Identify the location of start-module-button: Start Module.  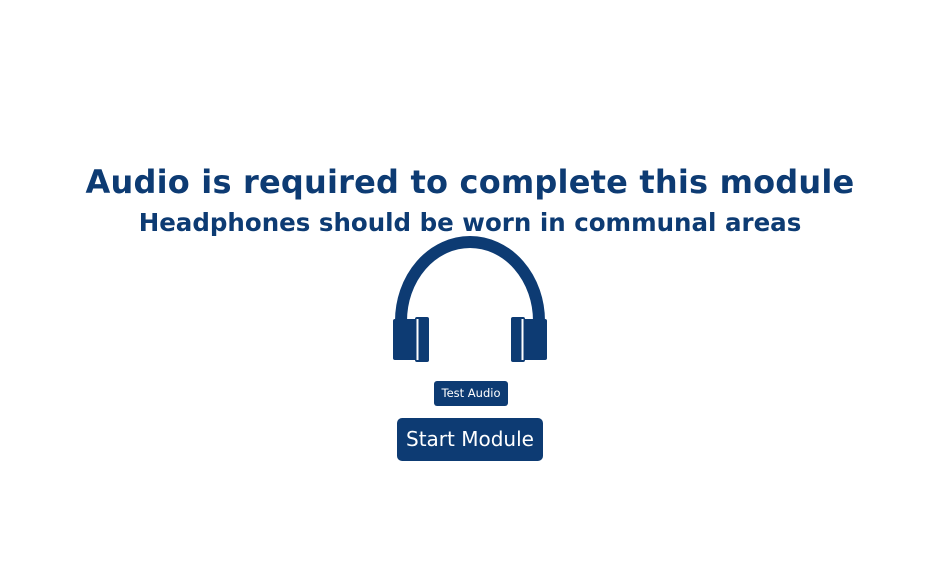
(470, 439).